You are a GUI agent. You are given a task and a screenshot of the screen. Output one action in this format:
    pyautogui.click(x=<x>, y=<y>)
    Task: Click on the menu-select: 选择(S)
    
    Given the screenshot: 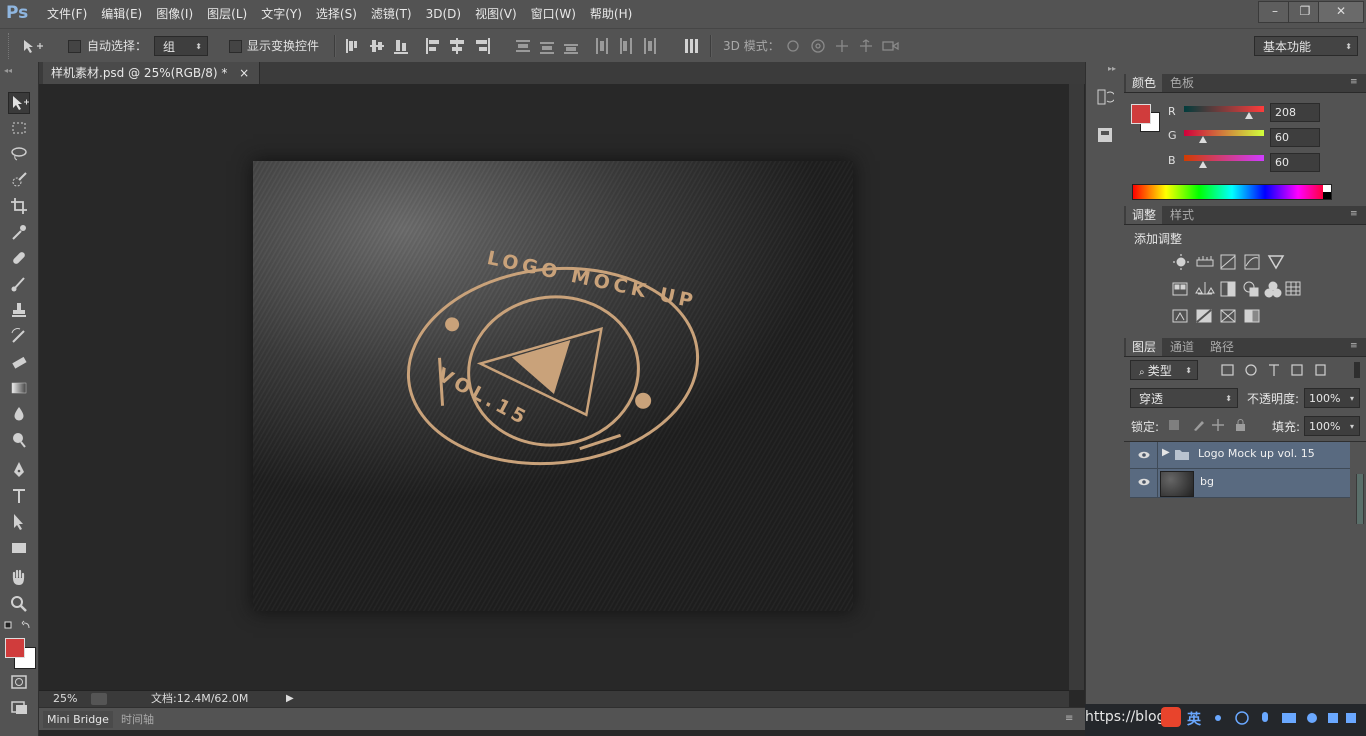 What is the action you would take?
    pyautogui.click(x=336, y=14)
    